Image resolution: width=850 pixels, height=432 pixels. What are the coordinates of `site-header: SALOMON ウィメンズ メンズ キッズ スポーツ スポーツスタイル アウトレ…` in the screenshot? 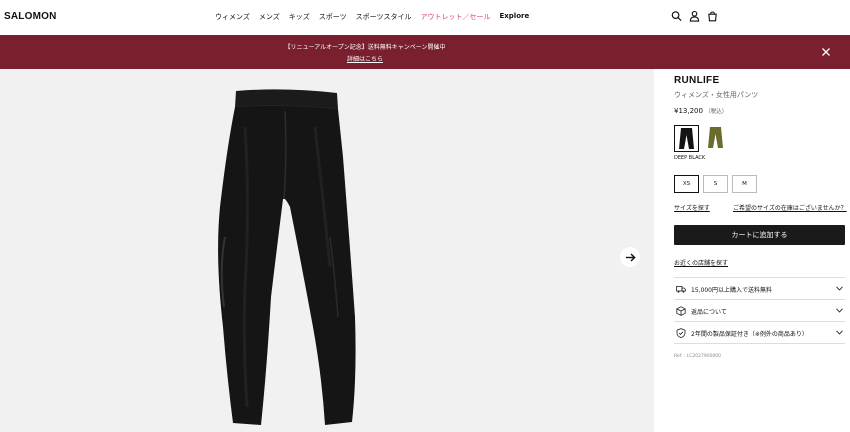 It's located at (425, 17).